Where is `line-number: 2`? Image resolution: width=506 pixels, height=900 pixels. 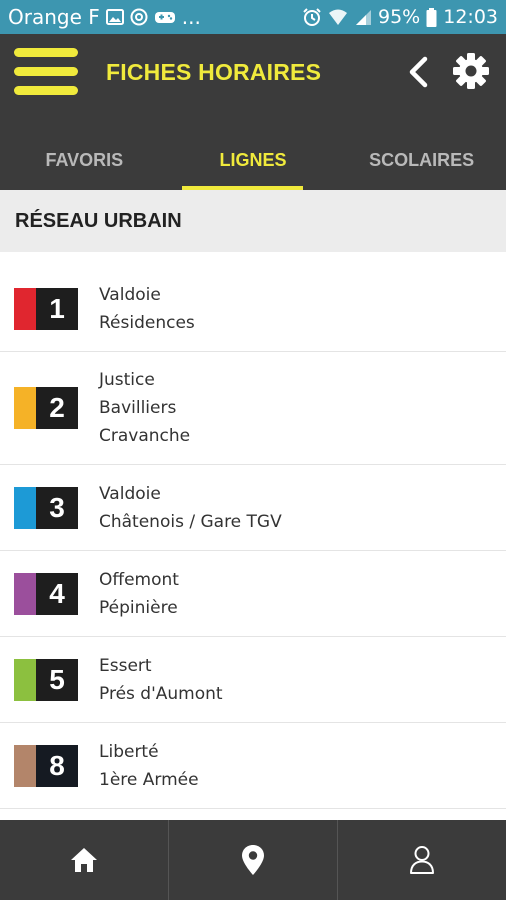
line-number: 2 is located at coordinates (57, 408).